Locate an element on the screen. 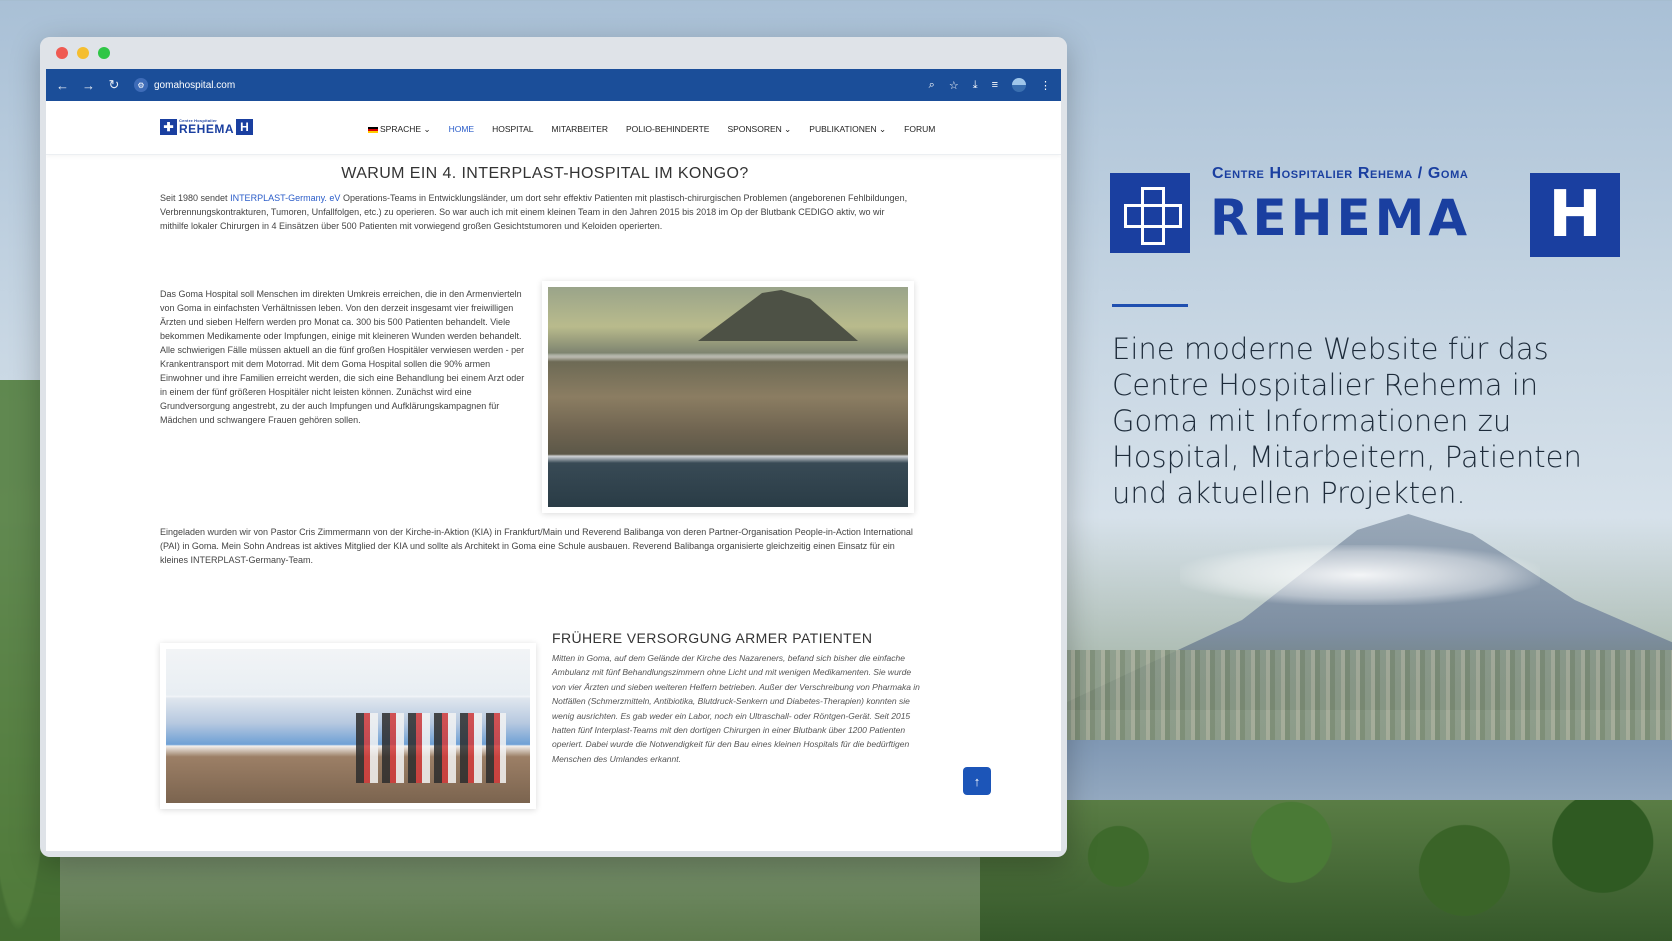 The width and height of the screenshot is (1672, 941). brand-subtitle: Centre Hospitalier Rehema / Goma is located at coordinates (1340, 173).